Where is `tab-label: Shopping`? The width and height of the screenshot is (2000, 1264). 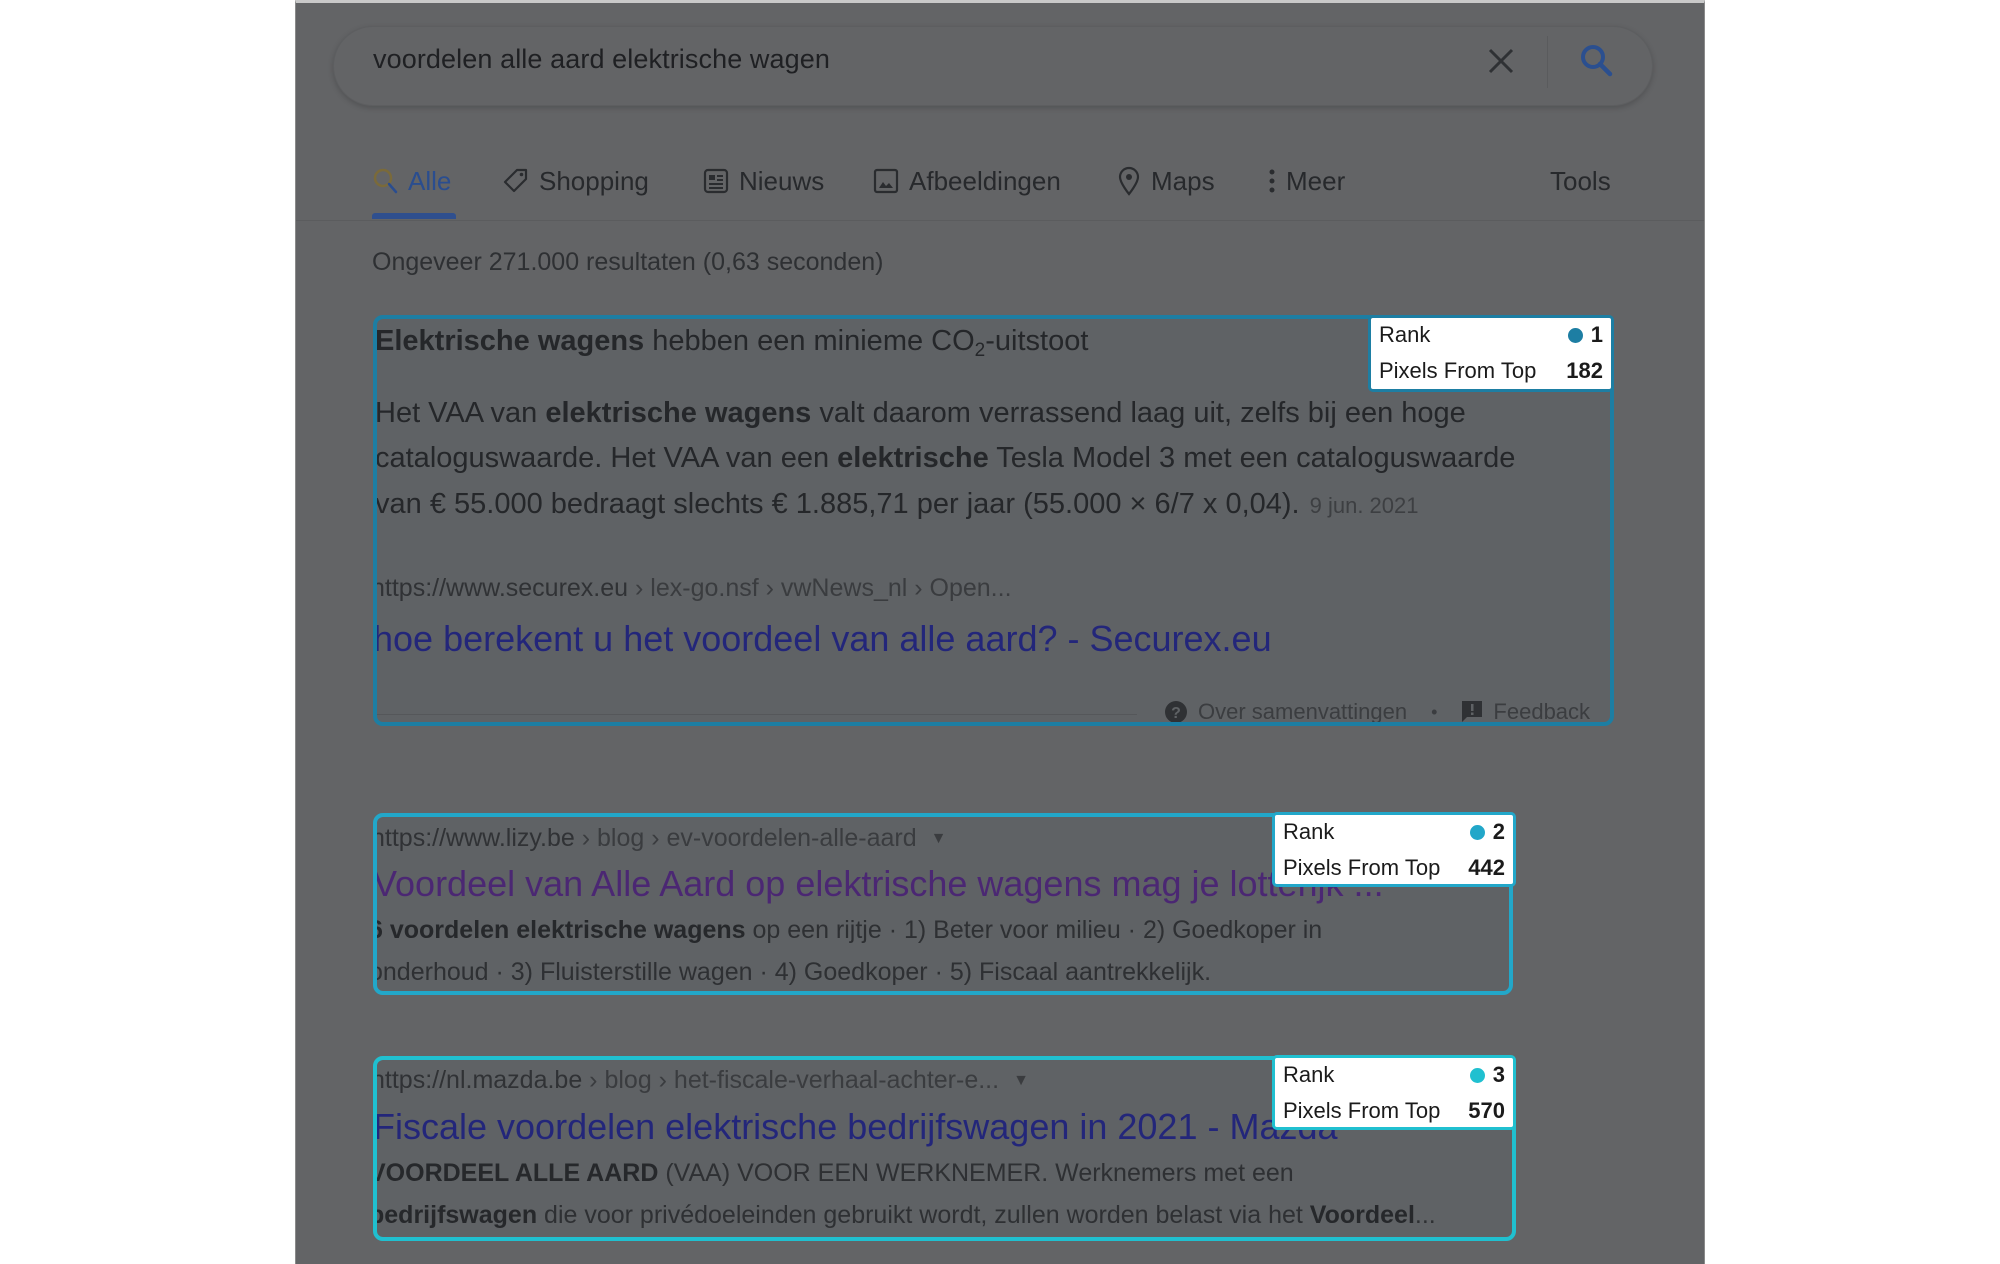
tab-label: Shopping is located at coordinates (594, 180).